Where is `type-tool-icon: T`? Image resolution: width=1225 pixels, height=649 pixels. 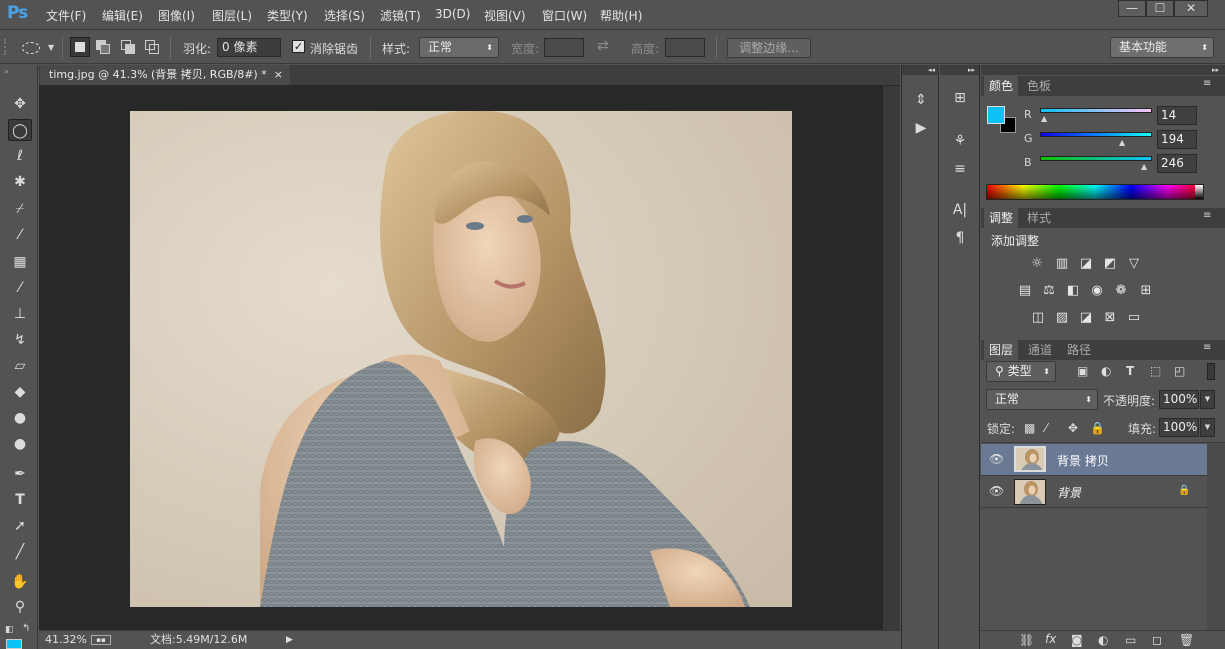
type-tool-icon: T is located at coordinates (20, 500).